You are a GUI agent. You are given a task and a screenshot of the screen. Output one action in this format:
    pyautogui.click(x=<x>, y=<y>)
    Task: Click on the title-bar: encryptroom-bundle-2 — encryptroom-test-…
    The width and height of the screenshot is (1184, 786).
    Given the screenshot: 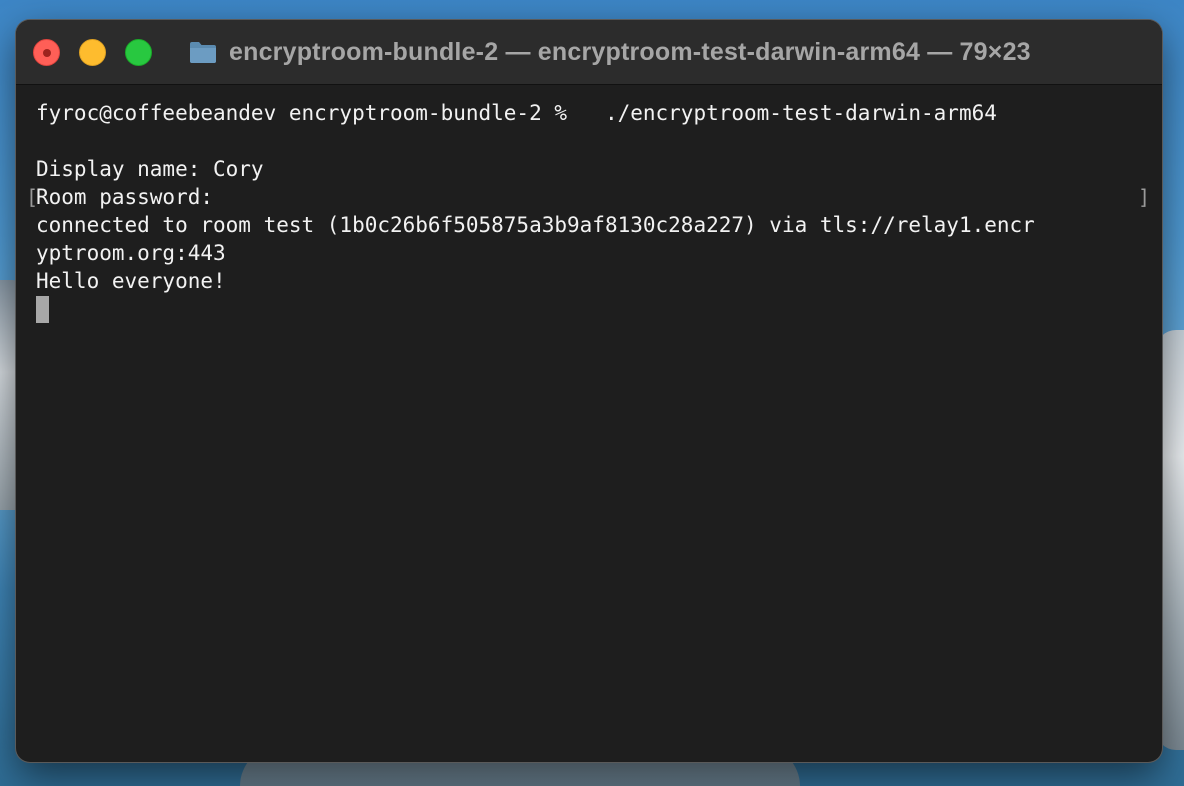 What is the action you would take?
    pyautogui.click(x=589, y=52)
    